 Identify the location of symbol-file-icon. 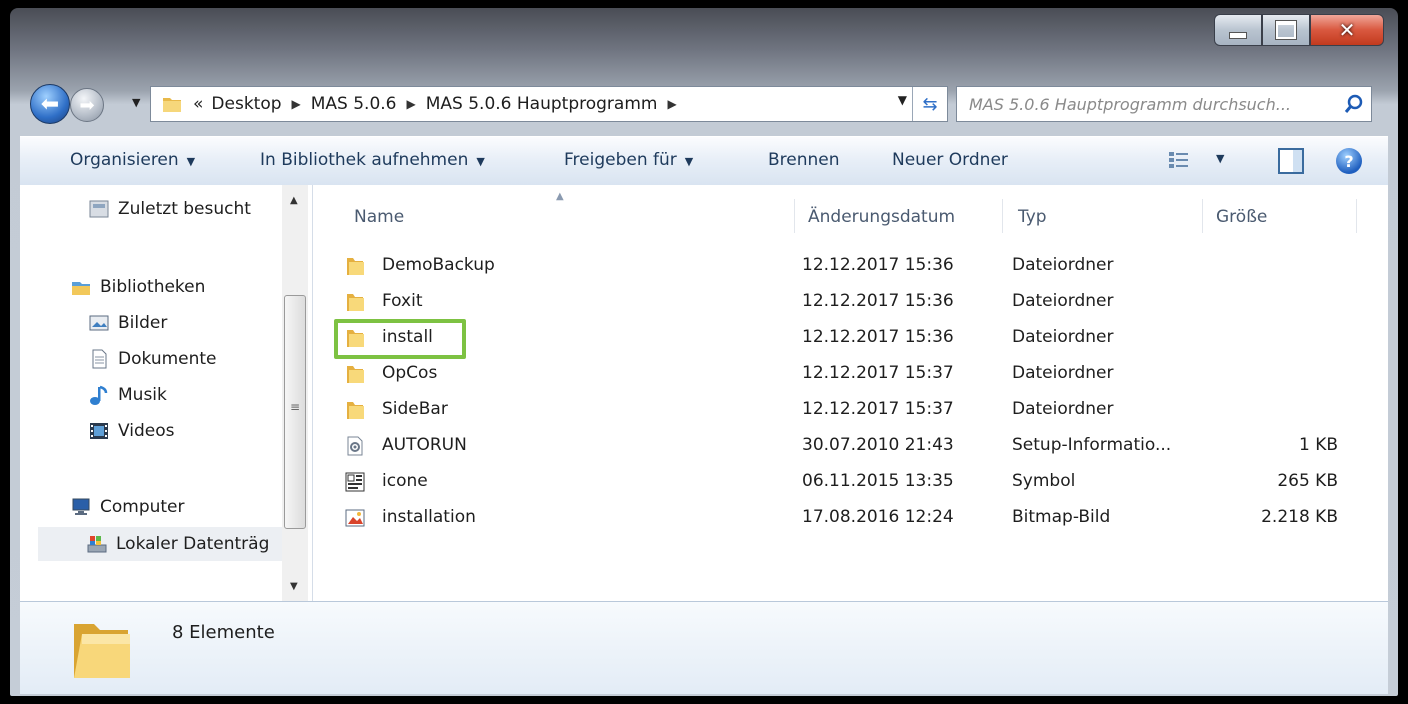
(355, 482).